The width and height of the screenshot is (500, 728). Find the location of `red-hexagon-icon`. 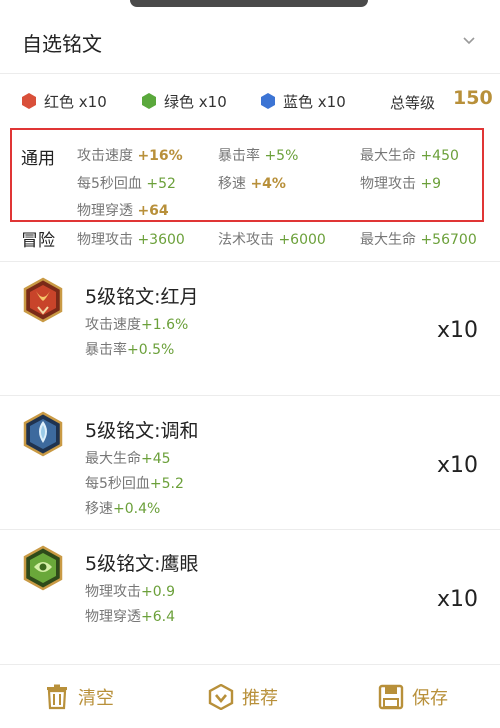

red-hexagon-icon is located at coordinates (29, 101).